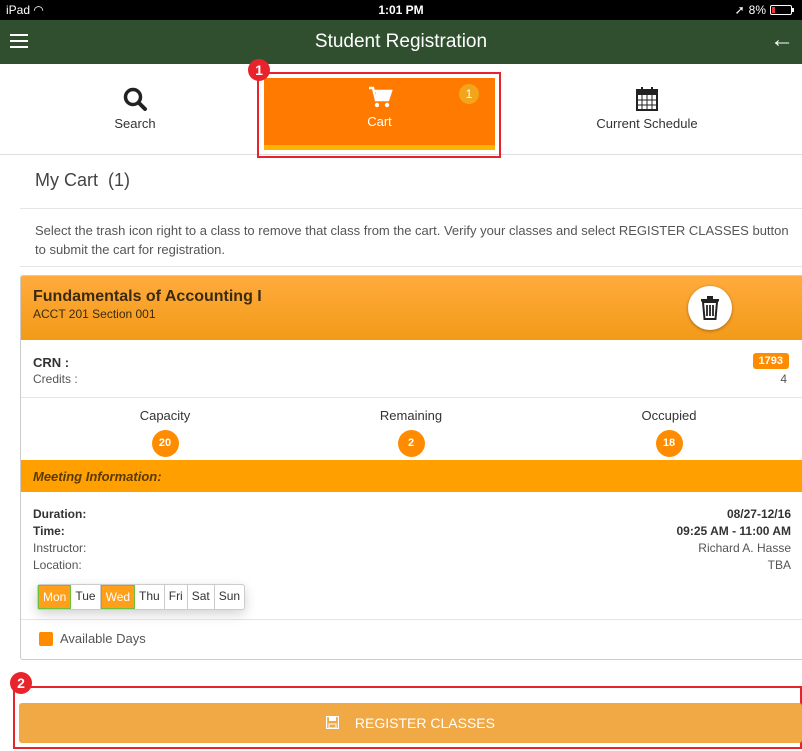  I want to click on cart-heading: My Cart (1), so click(82, 180).